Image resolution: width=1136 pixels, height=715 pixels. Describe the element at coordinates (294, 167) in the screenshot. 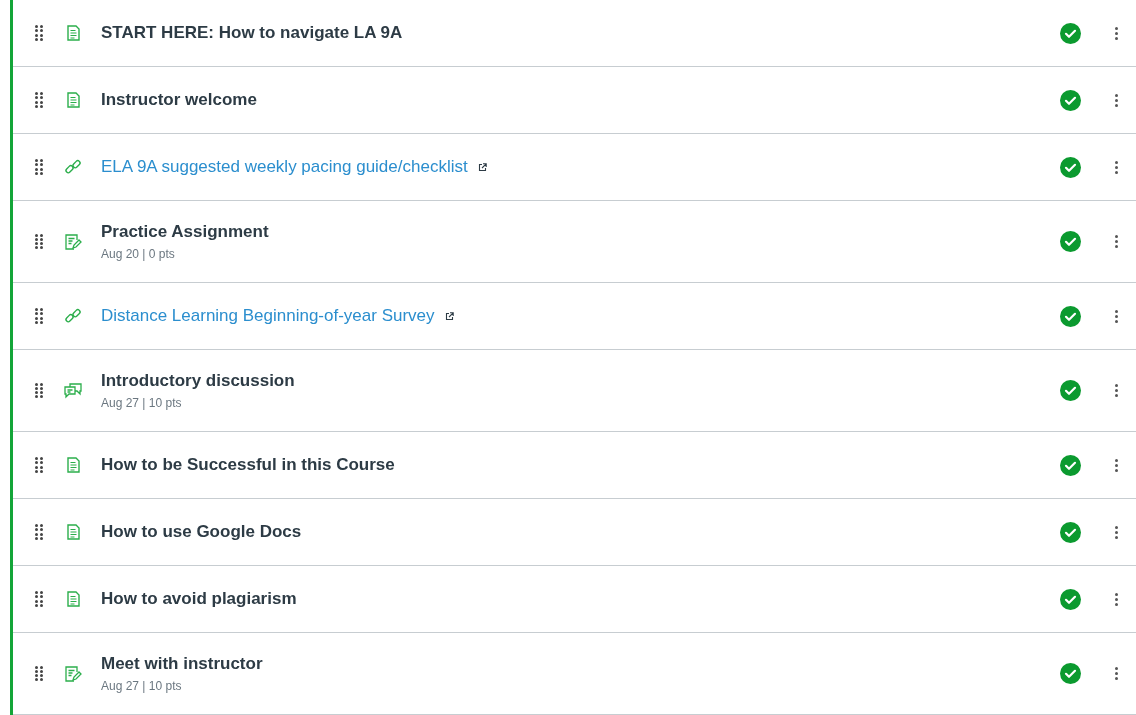

I see `external-link: ELA 9A suggested weekly pacing guide/checklist` at that location.